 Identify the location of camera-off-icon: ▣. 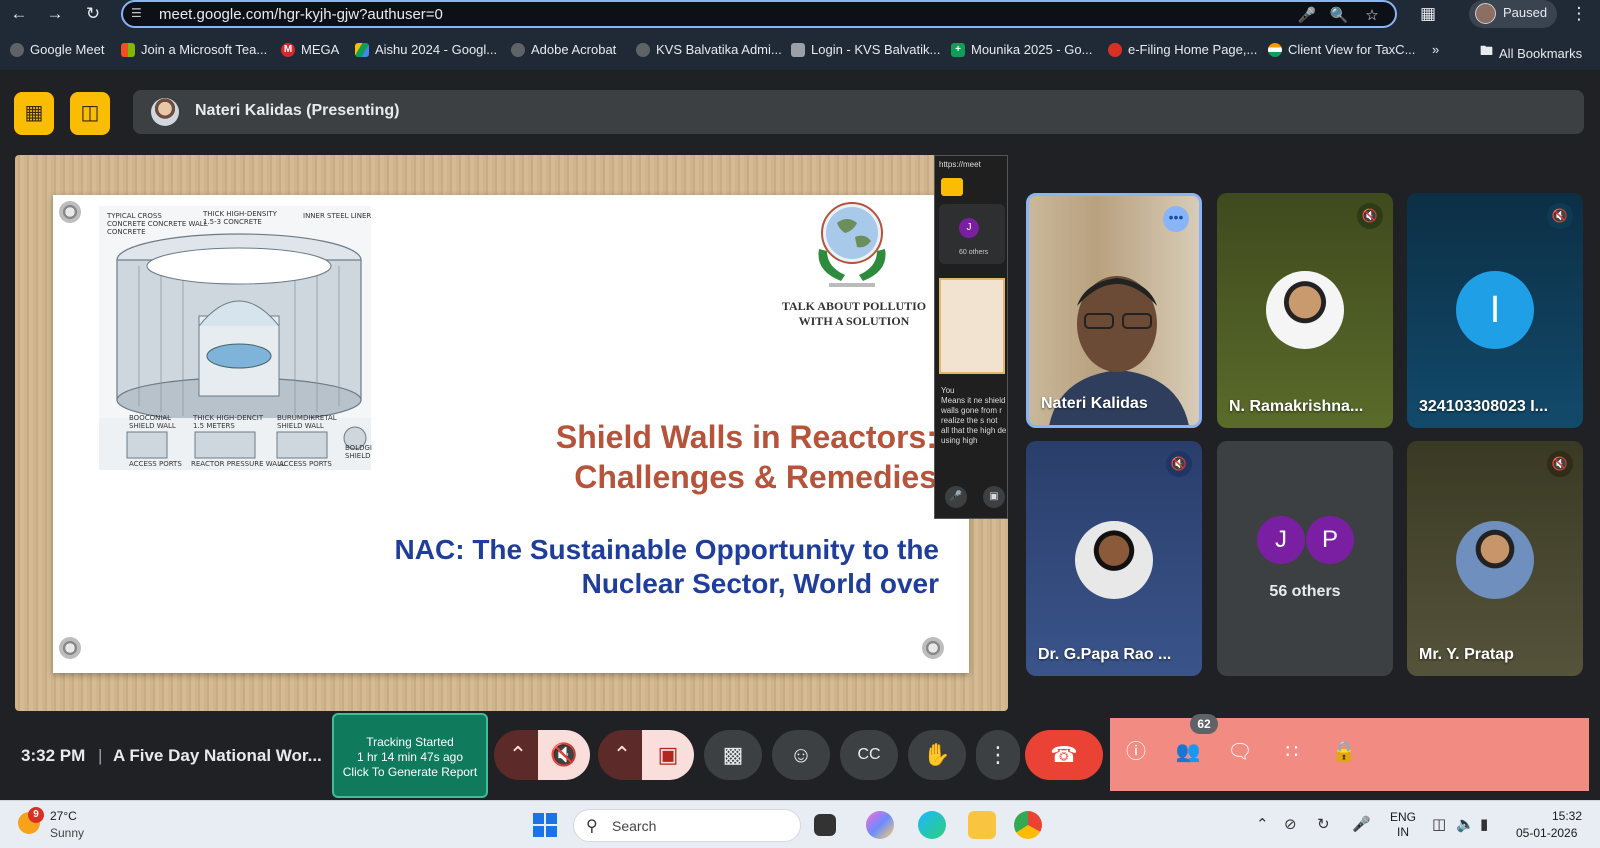
(668, 755).